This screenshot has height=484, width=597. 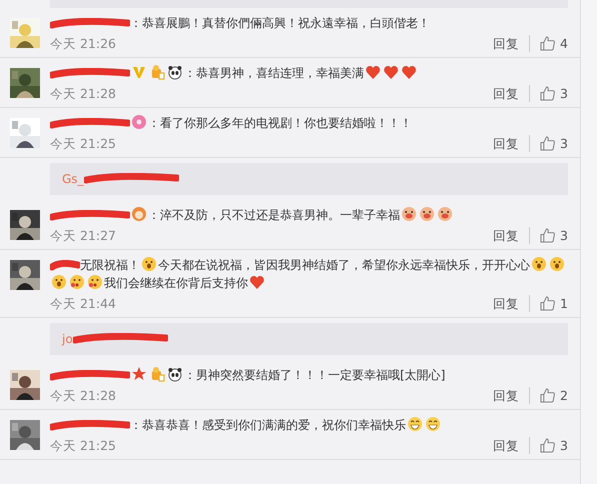 I want to click on comment-text: ：恭喜恭喜！感受到你们满满的爱，祝你们幸福快乐, so click(x=268, y=425).